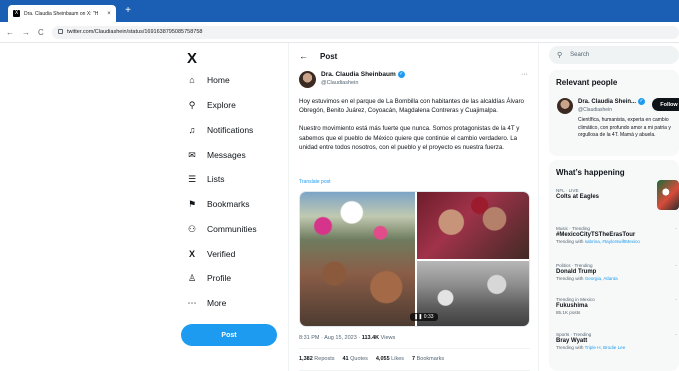 Image resolution: width=679 pixels, height=371 pixels. I want to click on author-name: Dra. Claudia Sheinbaum ✓, so click(363, 74).